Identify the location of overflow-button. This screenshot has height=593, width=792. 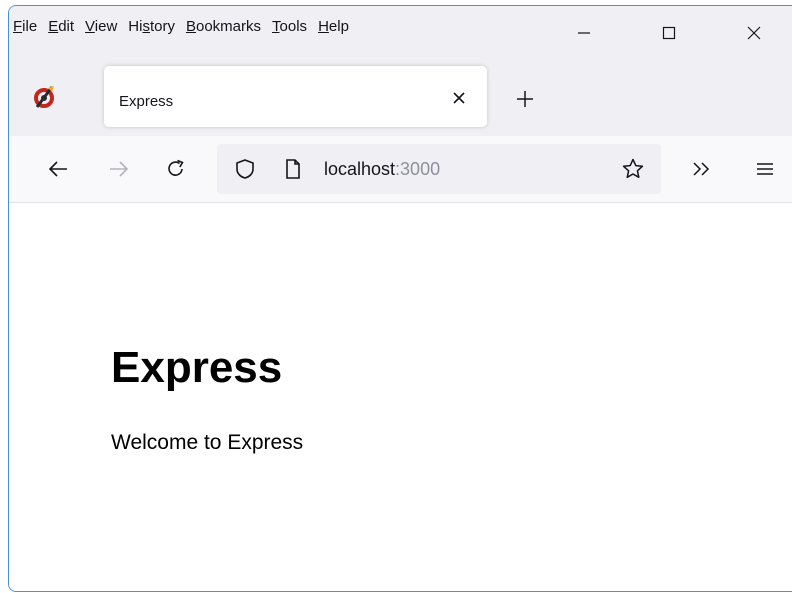
(702, 169).